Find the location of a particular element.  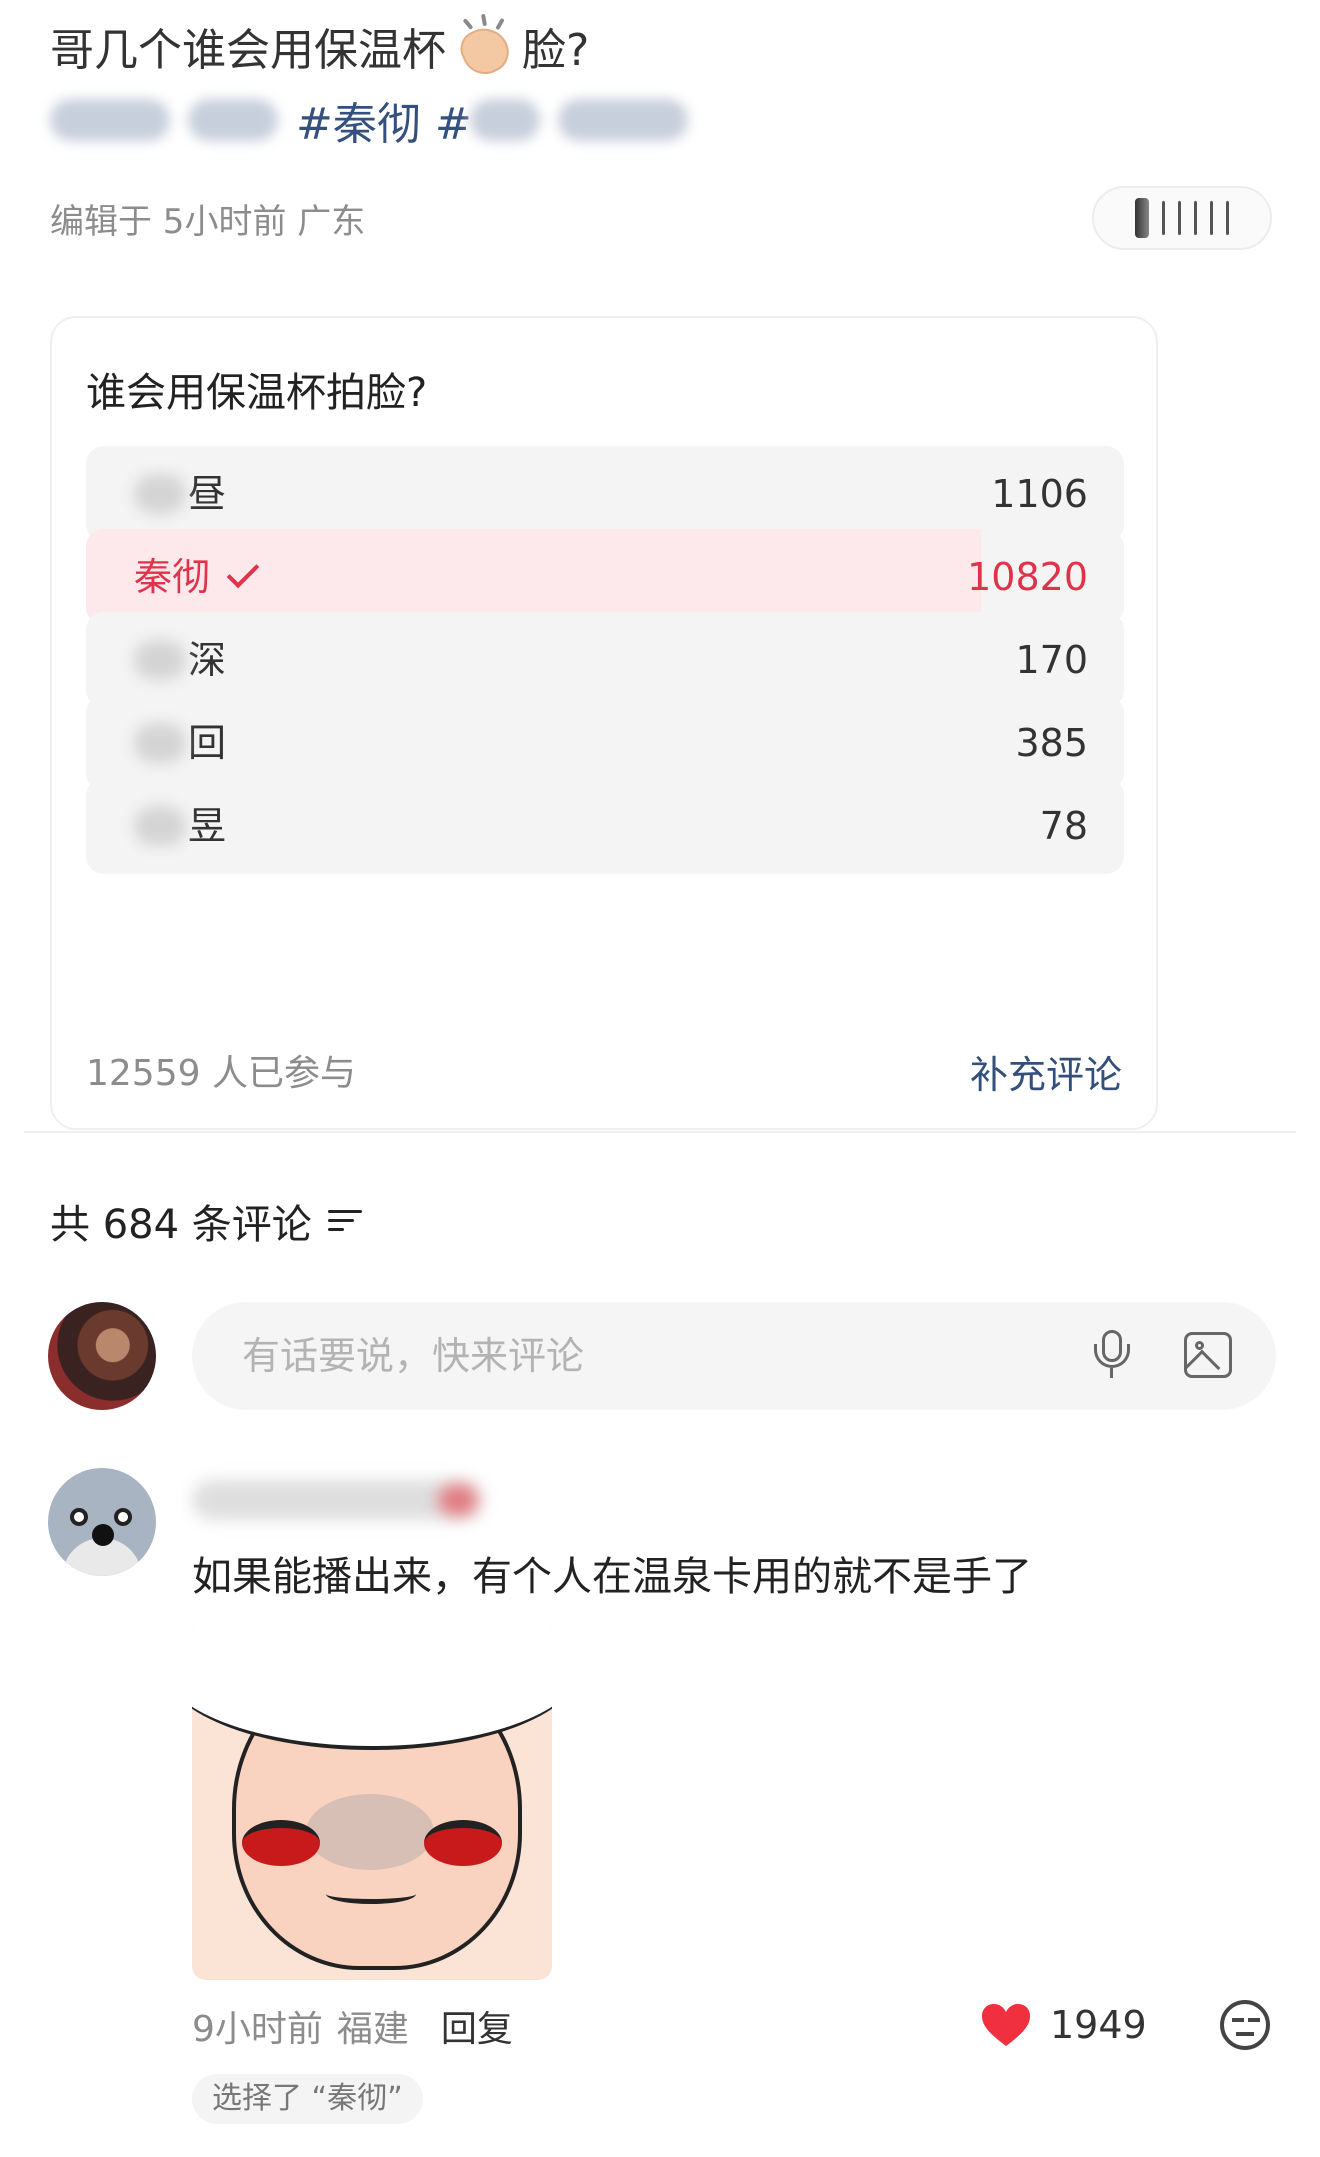

poll-option-label: 秦彻 is located at coordinates (197, 577).